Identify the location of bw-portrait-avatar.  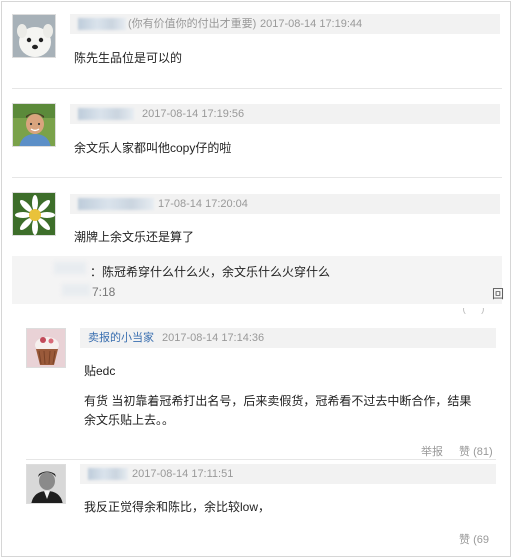
(46, 484).